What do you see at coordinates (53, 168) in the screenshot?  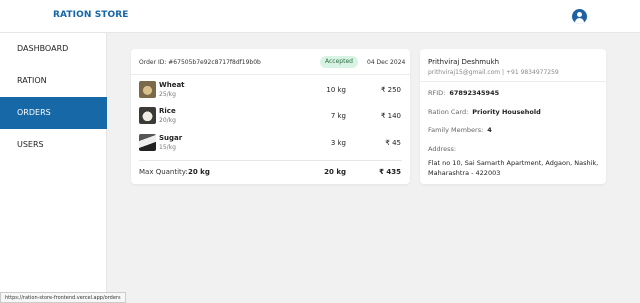 I see `sidebar: DASHBOARD RATION ORDERS USERS` at bounding box center [53, 168].